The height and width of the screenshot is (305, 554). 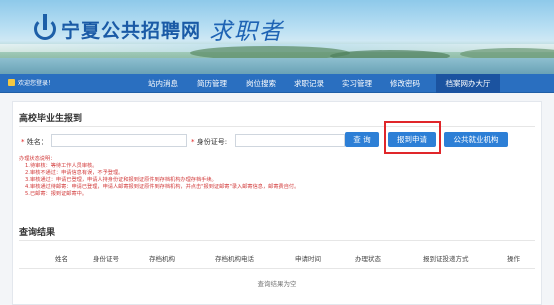 What do you see at coordinates (11, 82) in the screenshot?
I see `user-icon` at bounding box center [11, 82].